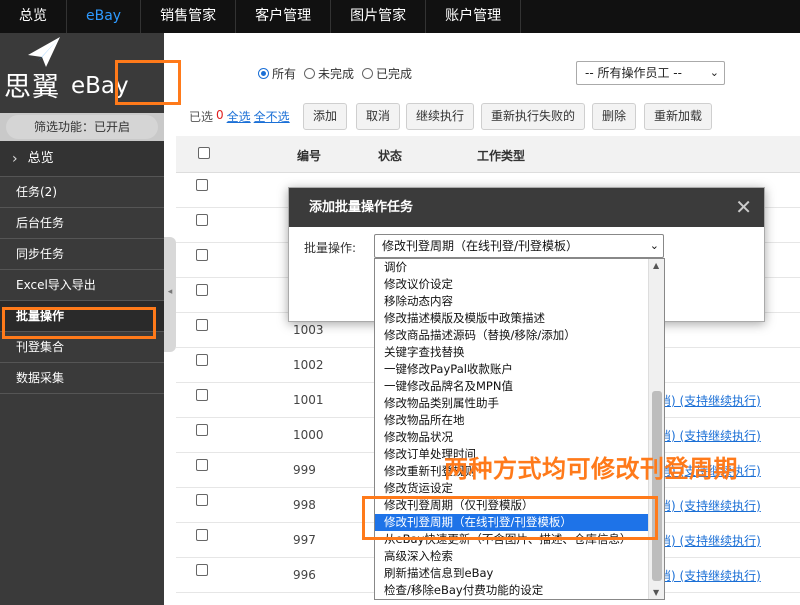 The image size is (800, 605). What do you see at coordinates (32, 87) in the screenshot?
I see `logo-text: 思翼` at bounding box center [32, 87].